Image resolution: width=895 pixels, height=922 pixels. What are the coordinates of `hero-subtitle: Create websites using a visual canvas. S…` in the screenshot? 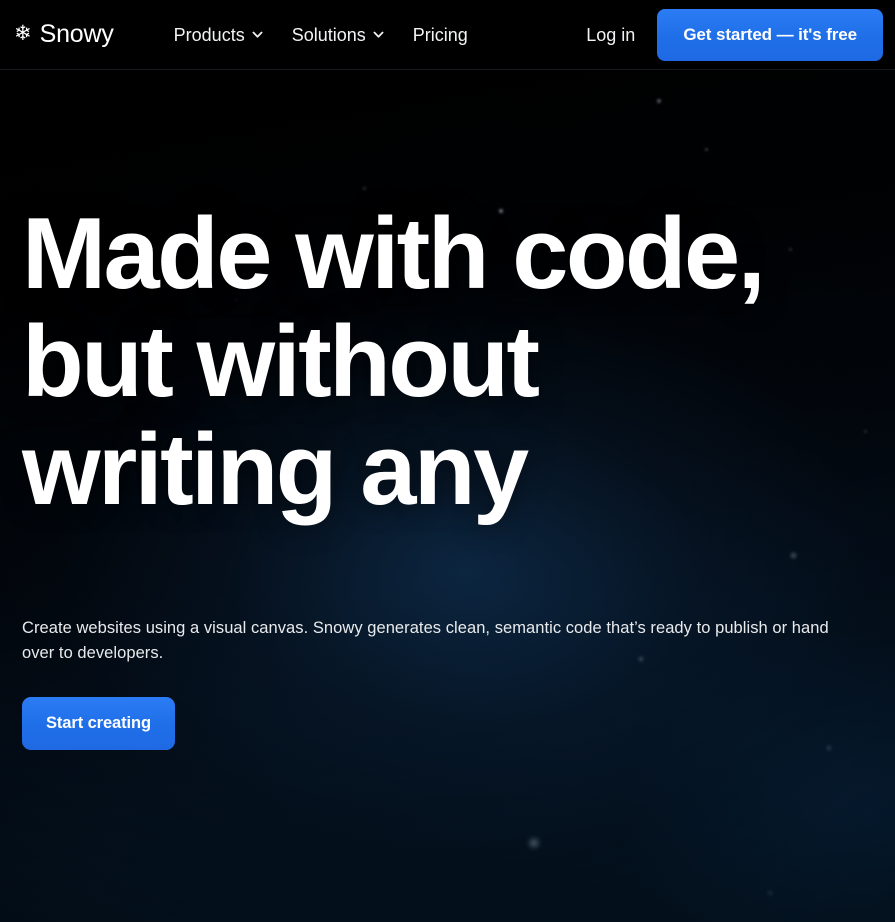 It's located at (425, 640).